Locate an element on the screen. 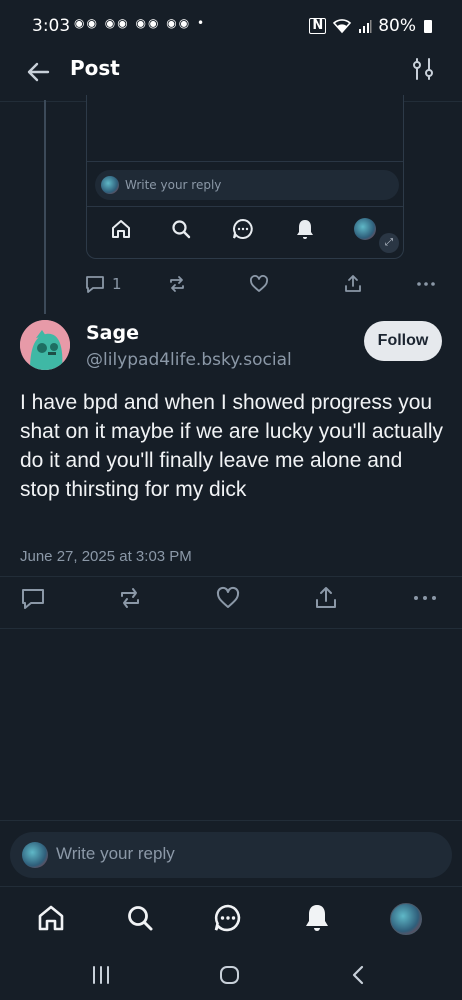  embed-bell-icon is located at coordinates (305, 229).